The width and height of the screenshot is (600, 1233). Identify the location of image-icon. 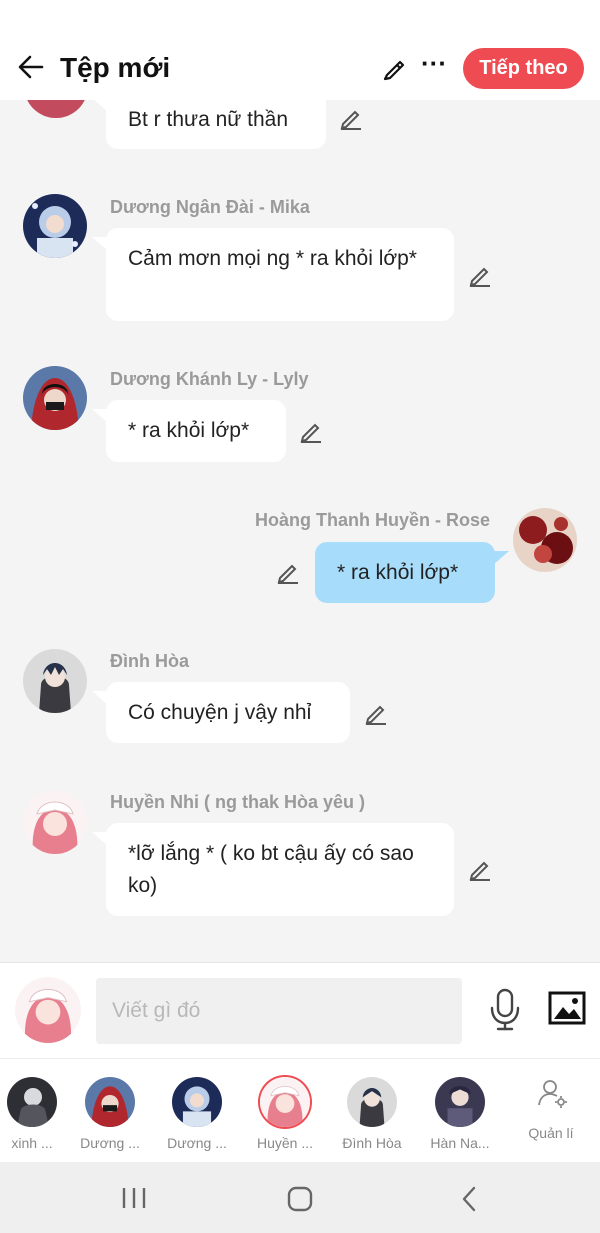
(567, 1008).